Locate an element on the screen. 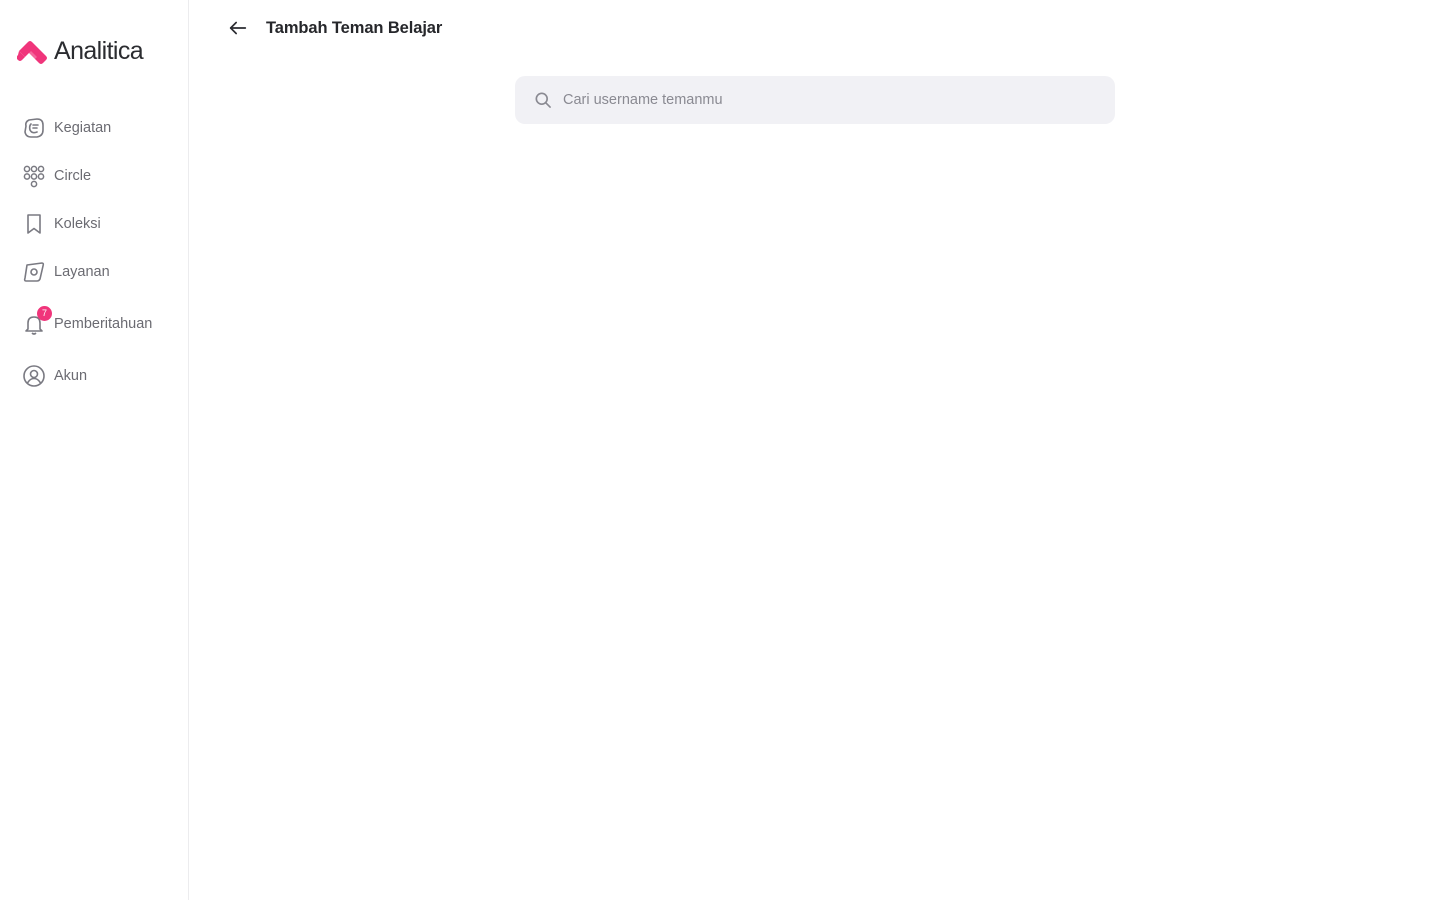  bell-icon: 7 is located at coordinates (37, 321).